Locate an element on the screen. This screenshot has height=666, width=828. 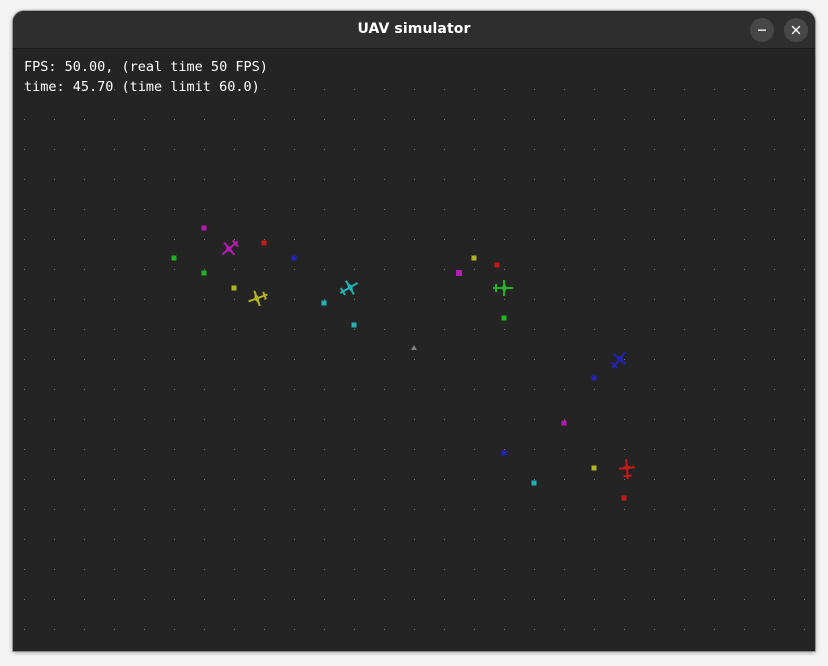
uav-blue is located at coordinates (618, 360).